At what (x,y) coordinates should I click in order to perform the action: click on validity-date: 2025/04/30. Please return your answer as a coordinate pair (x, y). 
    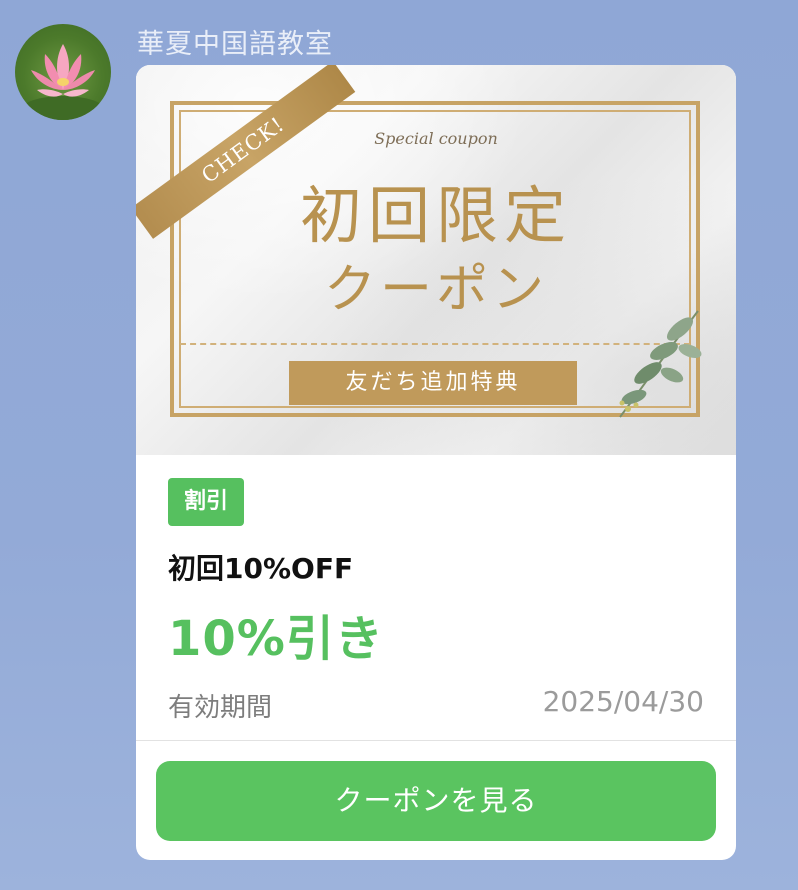
    Looking at the image, I should click on (623, 701).